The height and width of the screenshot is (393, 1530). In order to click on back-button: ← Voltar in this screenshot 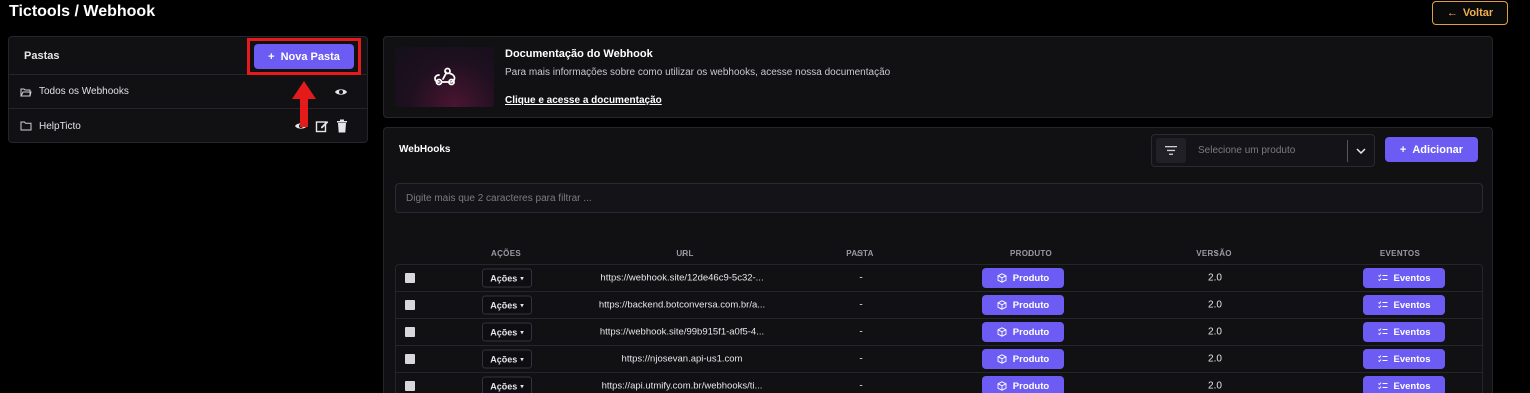, I will do `click(1470, 13)`.